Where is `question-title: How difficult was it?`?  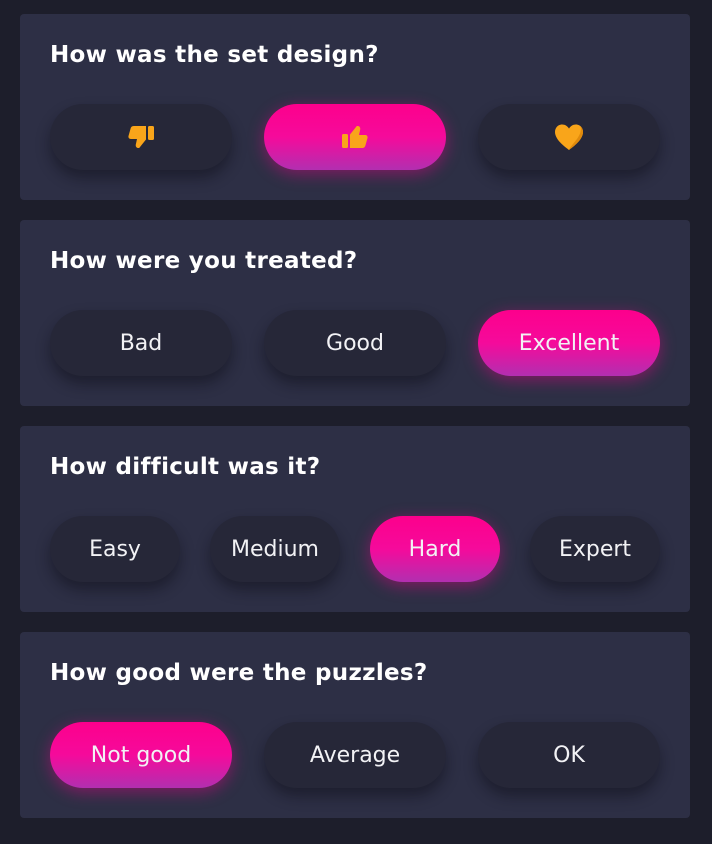
question-title: How difficult was it? is located at coordinates (185, 467).